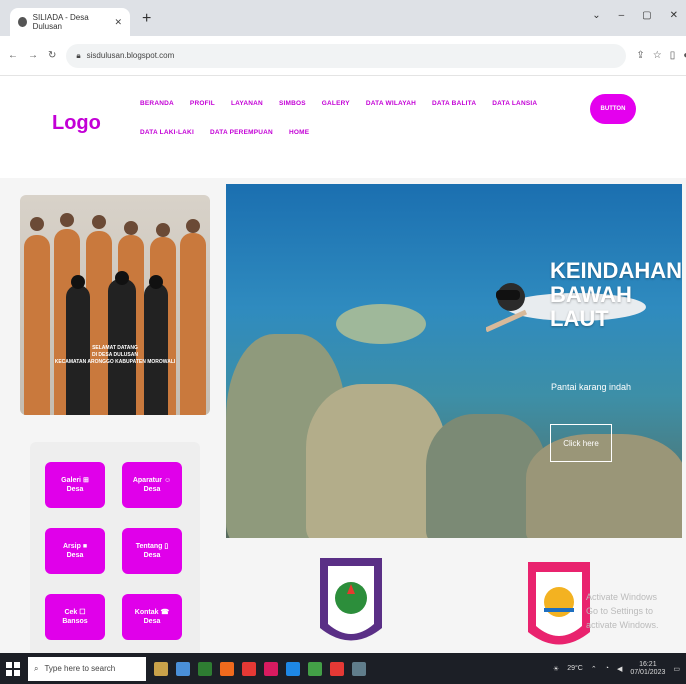 Image resolution: width=686 pixels, height=684 pixels. I want to click on browser-tab: SILIADA - Desa Dulusan ✕, so click(70, 22).